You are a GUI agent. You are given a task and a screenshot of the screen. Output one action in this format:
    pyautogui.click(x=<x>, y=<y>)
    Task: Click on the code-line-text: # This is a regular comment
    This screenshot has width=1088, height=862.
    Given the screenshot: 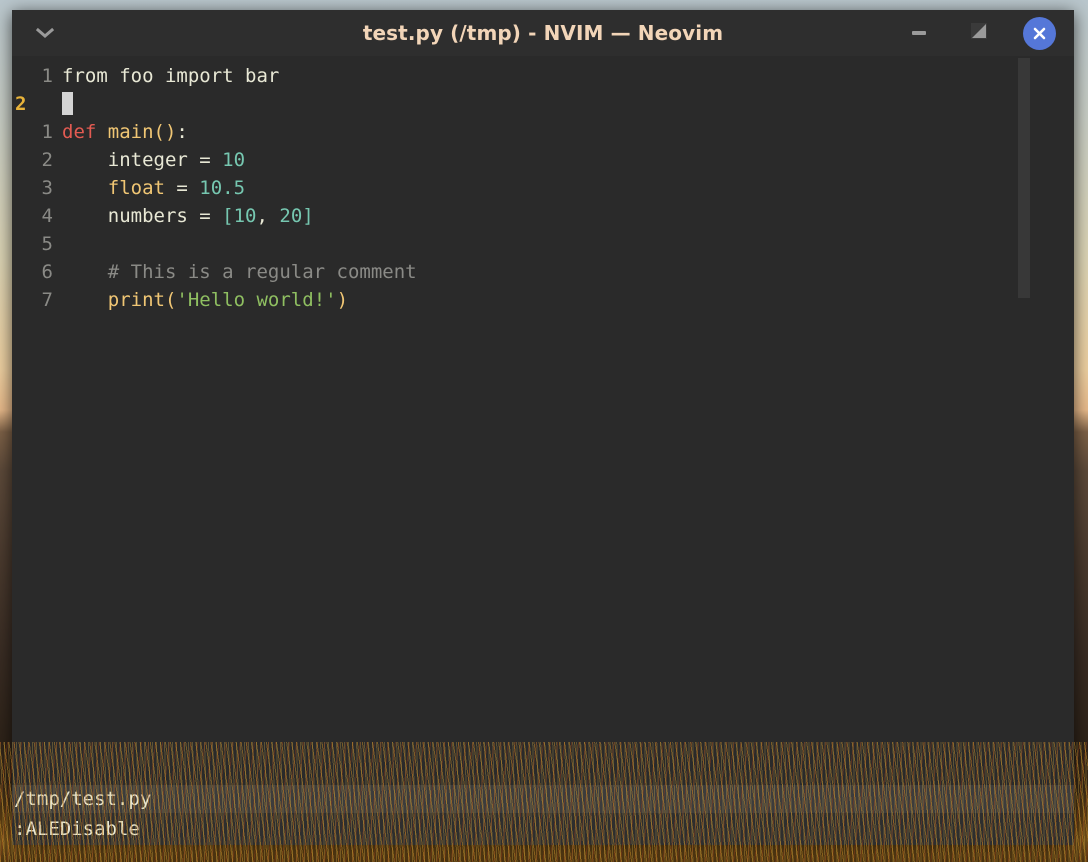 What is the action you would take?
    pyautogui.click(x=568, y=272)
    